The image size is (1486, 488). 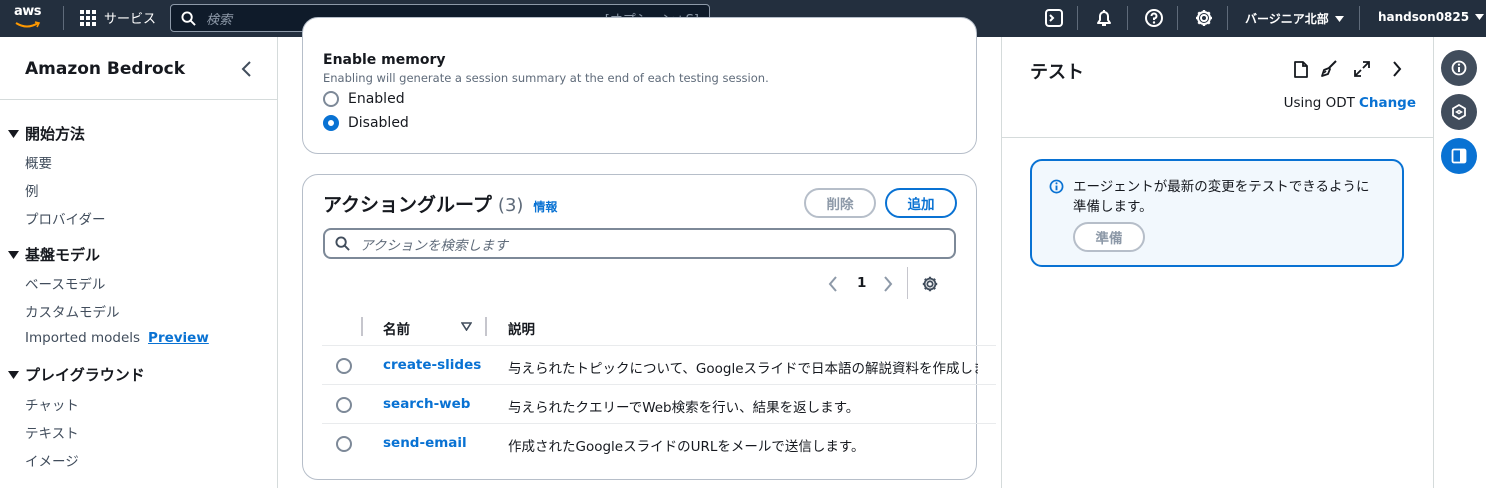 I want to click on services-menu-button: サービス, so click(x=118, y=17).